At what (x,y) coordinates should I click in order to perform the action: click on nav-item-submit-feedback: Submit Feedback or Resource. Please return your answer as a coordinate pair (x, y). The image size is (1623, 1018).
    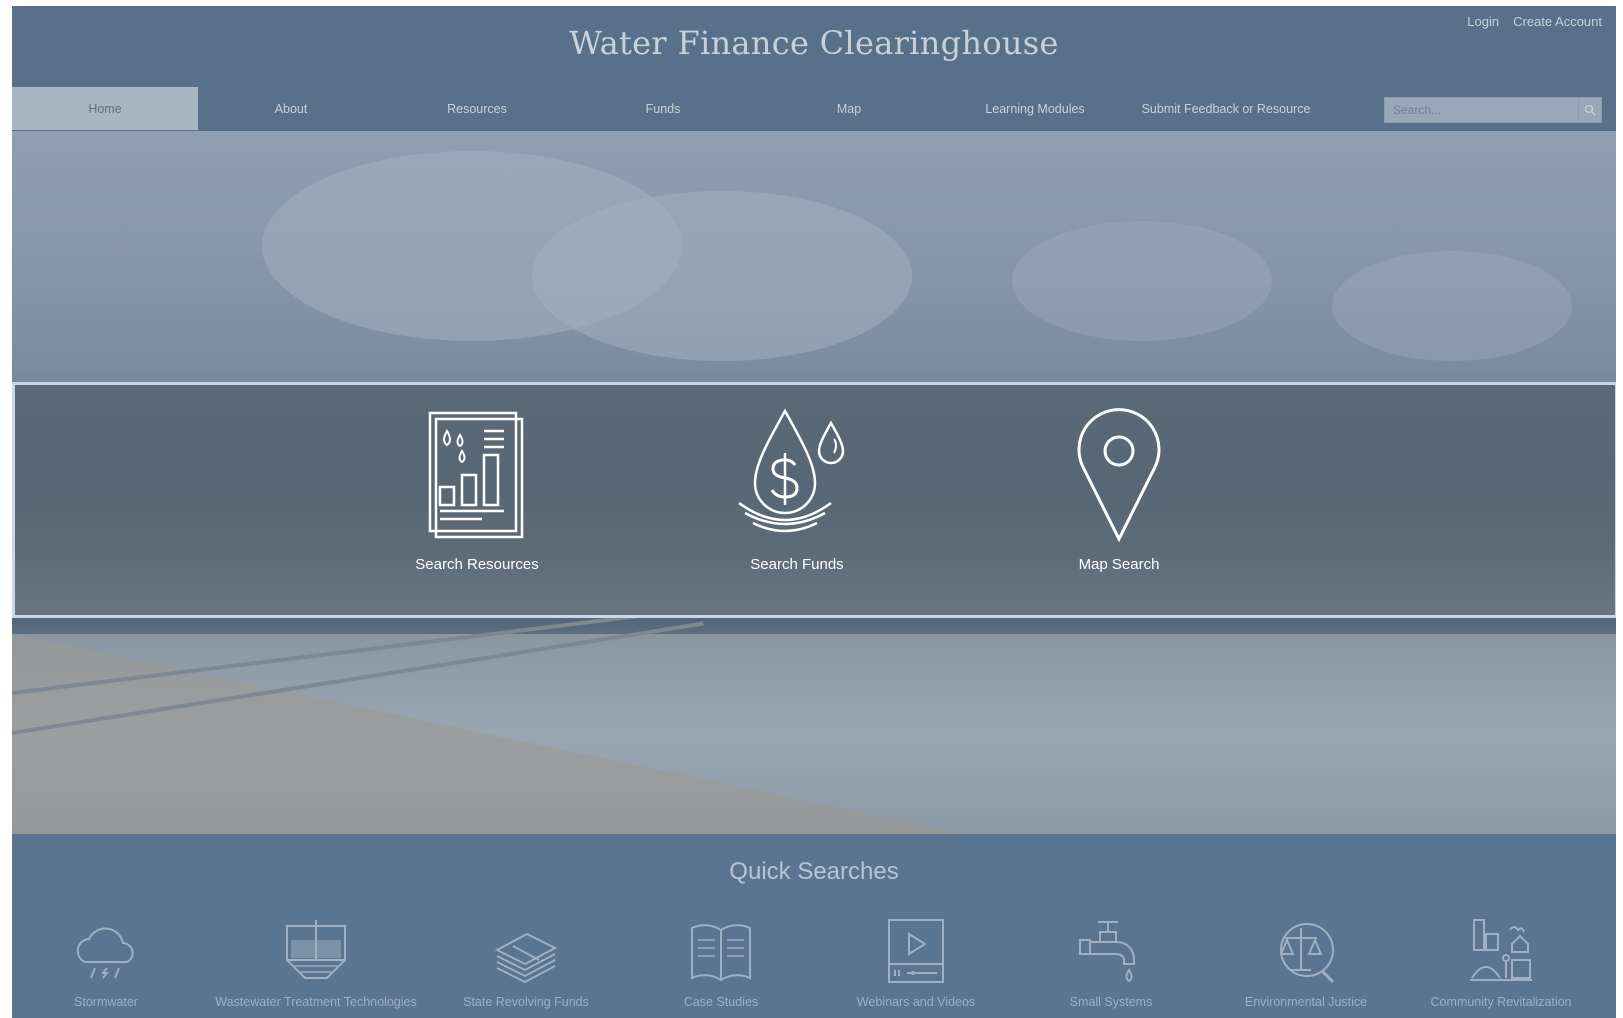
    Looking at the image, I should click on (1226, 108).